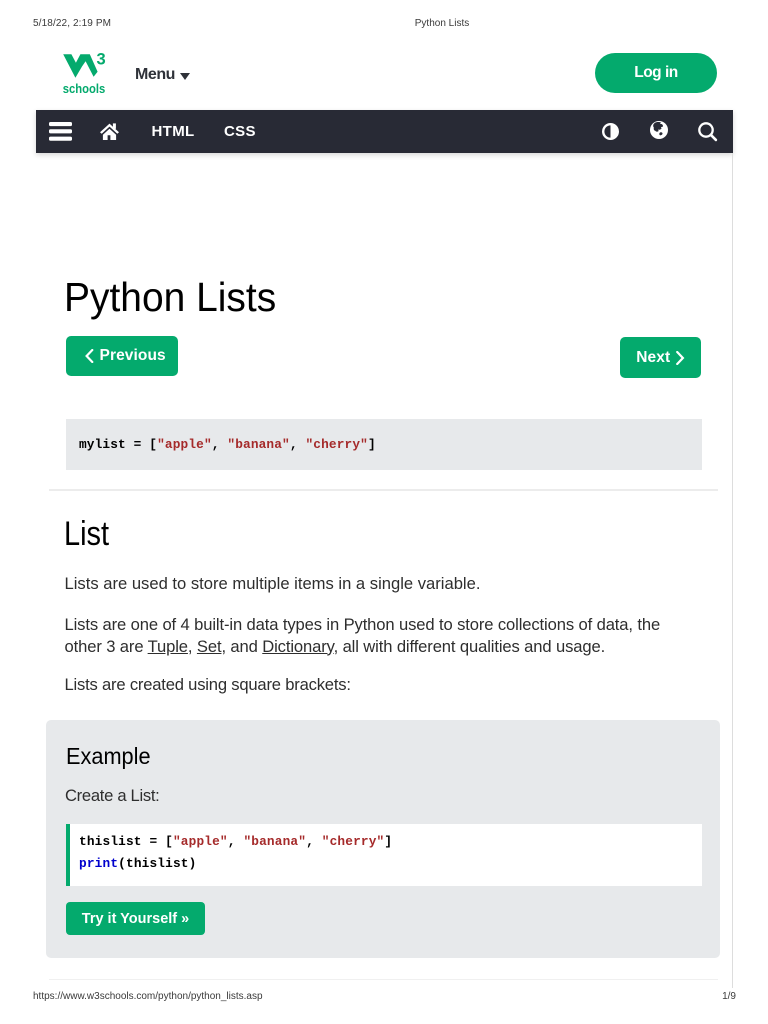 Image resolution: width=768 pixels, height=1024 pixels. What do you see at coordinates (101, 61) in the screenshot?
I see `svg-text: 3` at bounding box center [101, 61].